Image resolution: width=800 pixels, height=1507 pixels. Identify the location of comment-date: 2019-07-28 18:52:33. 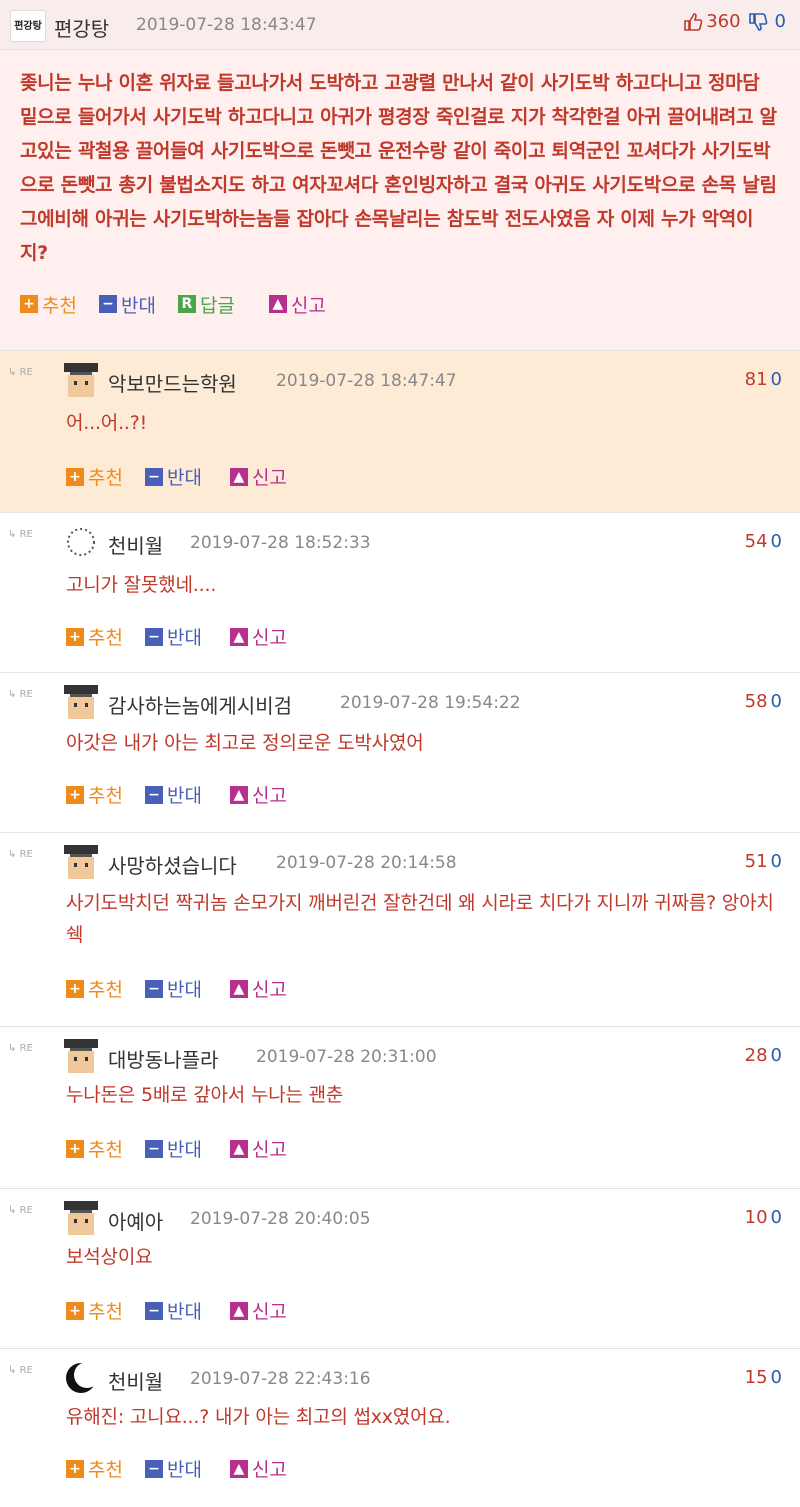
(280, 543).